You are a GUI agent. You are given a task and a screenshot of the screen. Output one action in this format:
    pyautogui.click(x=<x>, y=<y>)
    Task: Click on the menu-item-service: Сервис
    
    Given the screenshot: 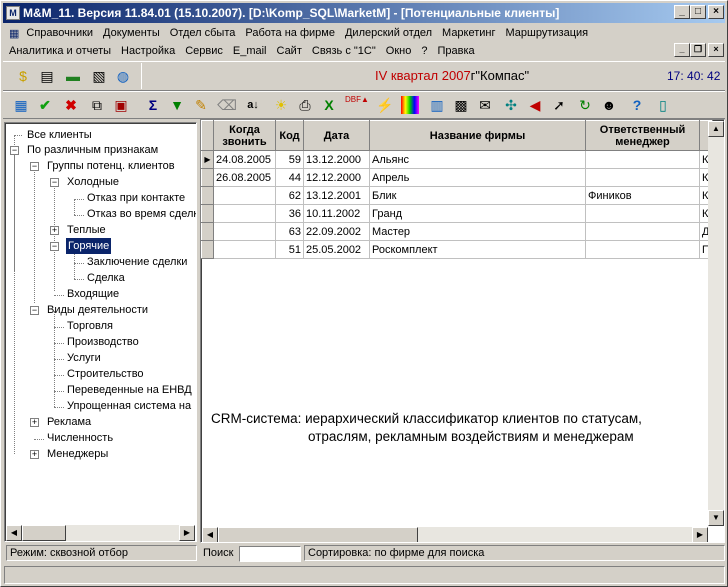 What is the action you would take?
    pyautogui.click(x=204, y=51)
    